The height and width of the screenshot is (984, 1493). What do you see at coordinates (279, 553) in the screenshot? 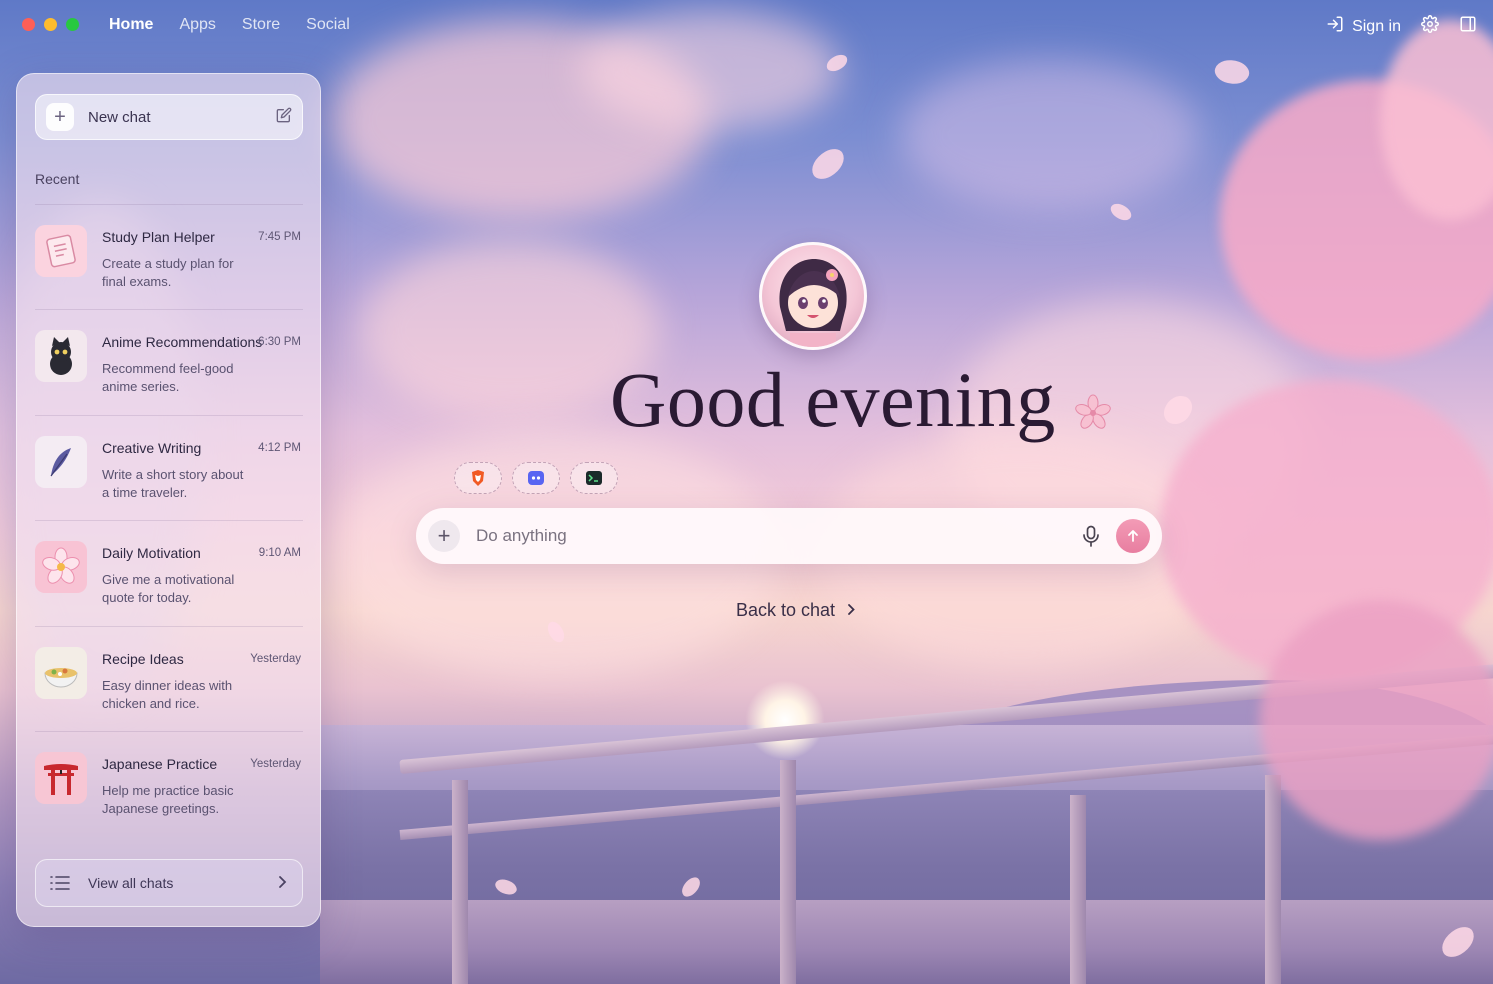
I see `chat-time: 9:10 AM` at bounding box center [279, 553].